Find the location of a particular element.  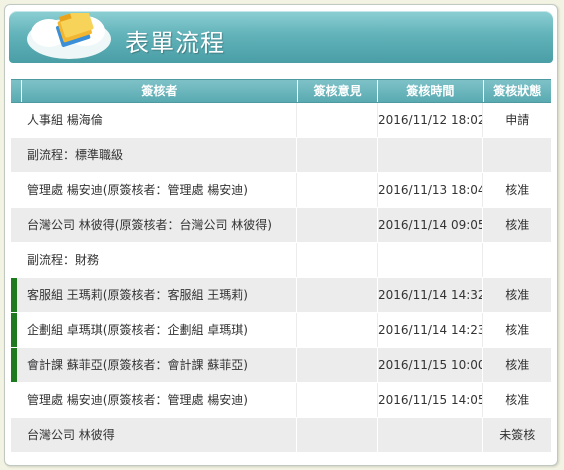

page-title: 表單流程 is located at coordinates (175, 43).